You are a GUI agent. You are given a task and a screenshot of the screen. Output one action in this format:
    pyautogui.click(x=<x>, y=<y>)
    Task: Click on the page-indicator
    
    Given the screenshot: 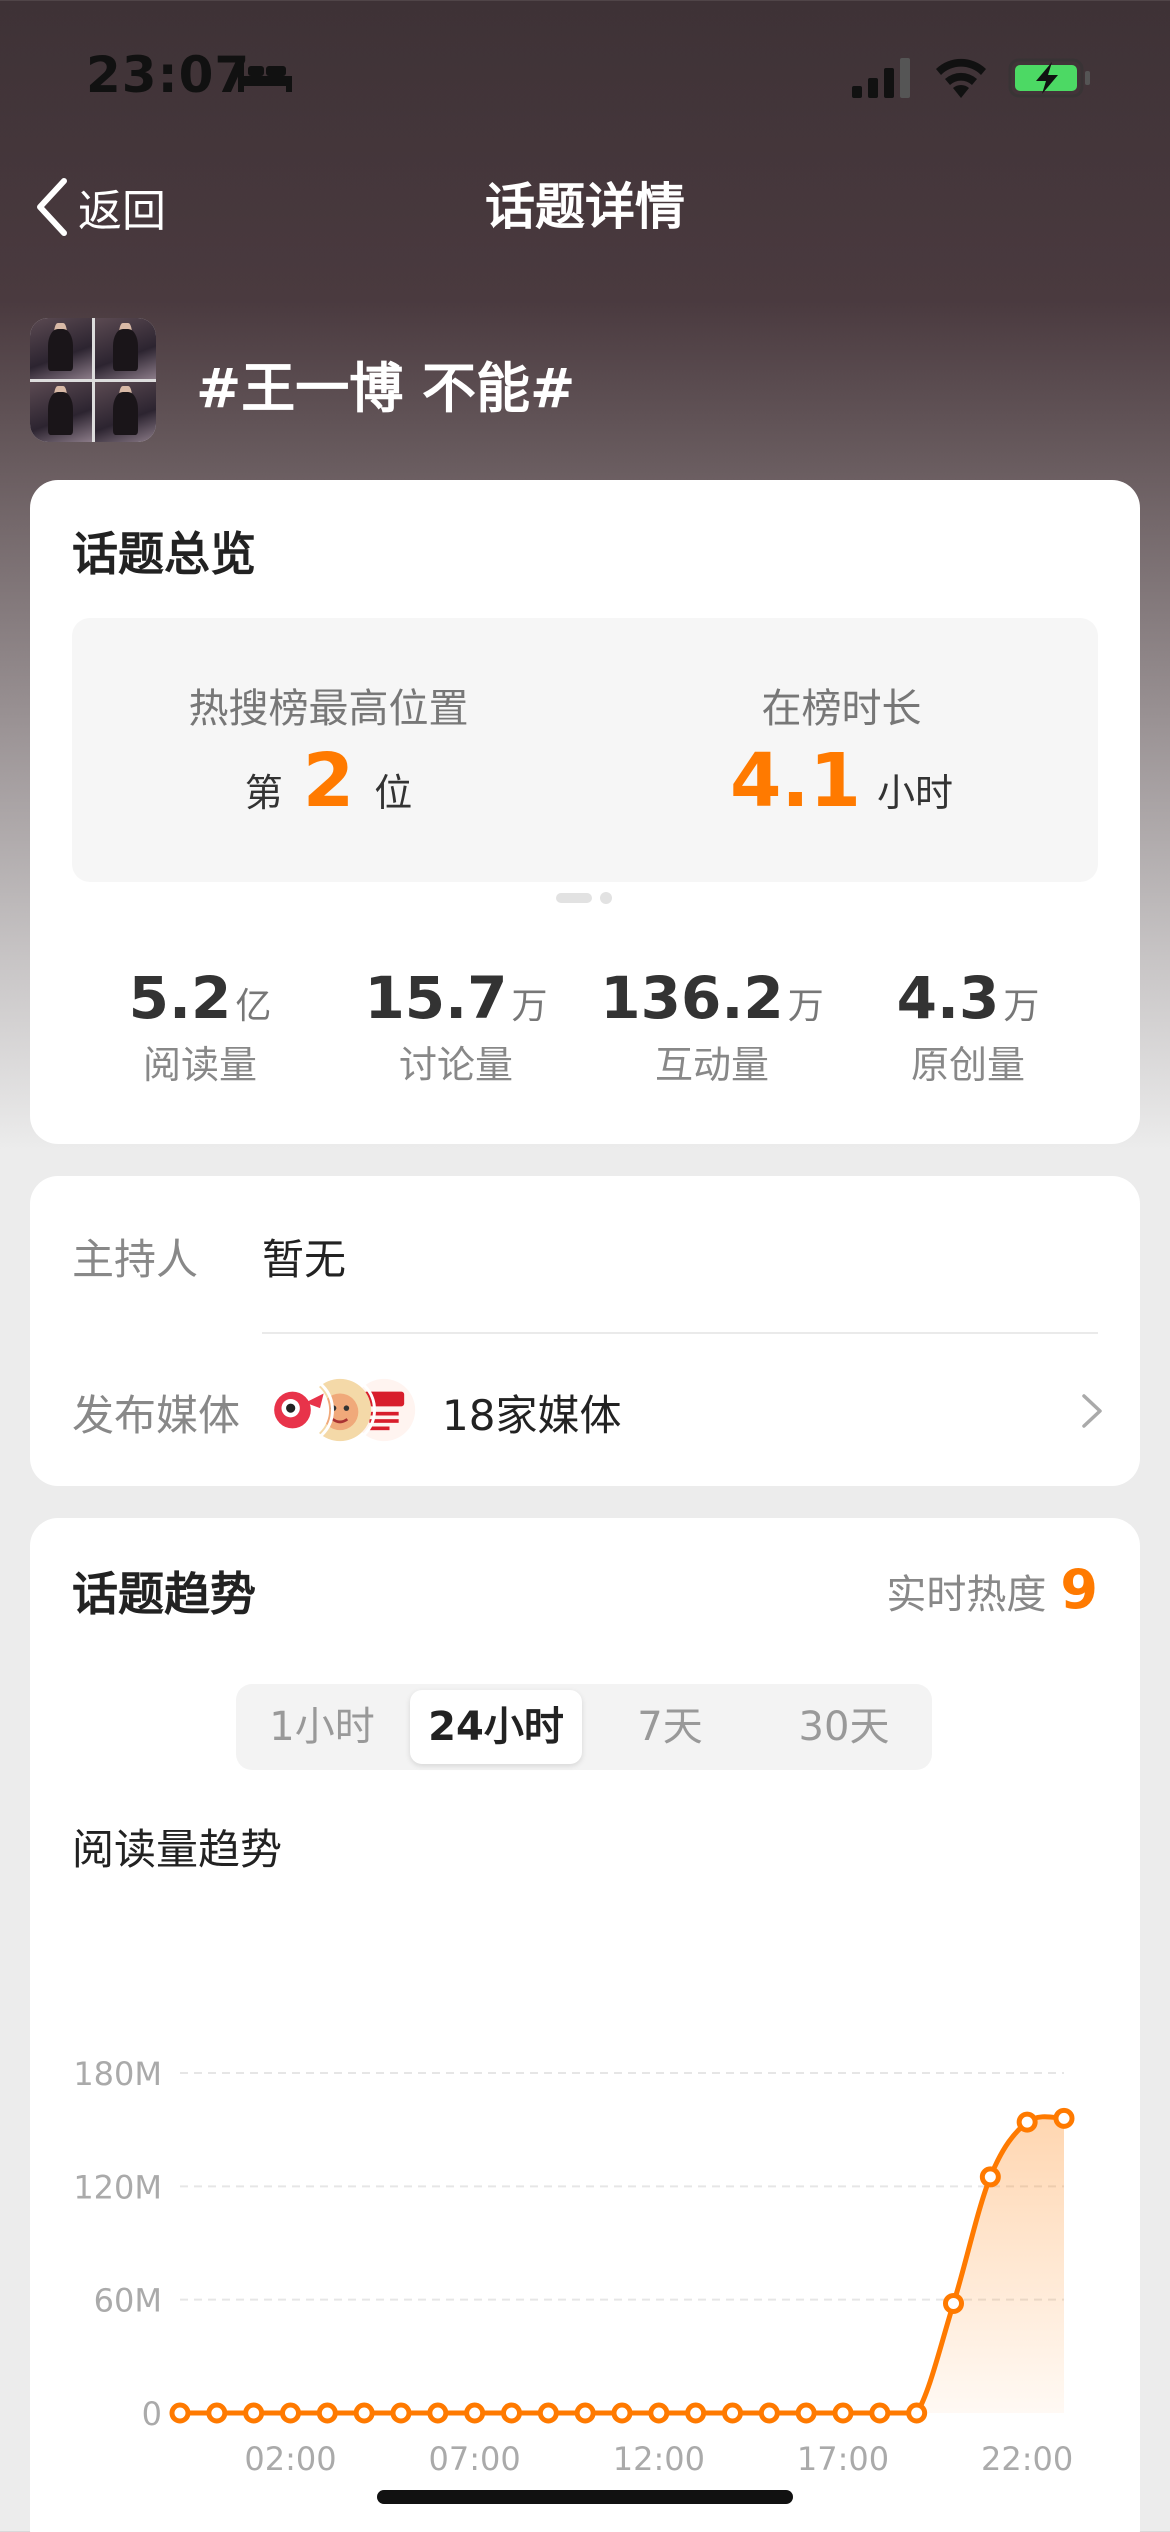 What is the action you would take?
    pyautogui.click(x=584, y=898)
    